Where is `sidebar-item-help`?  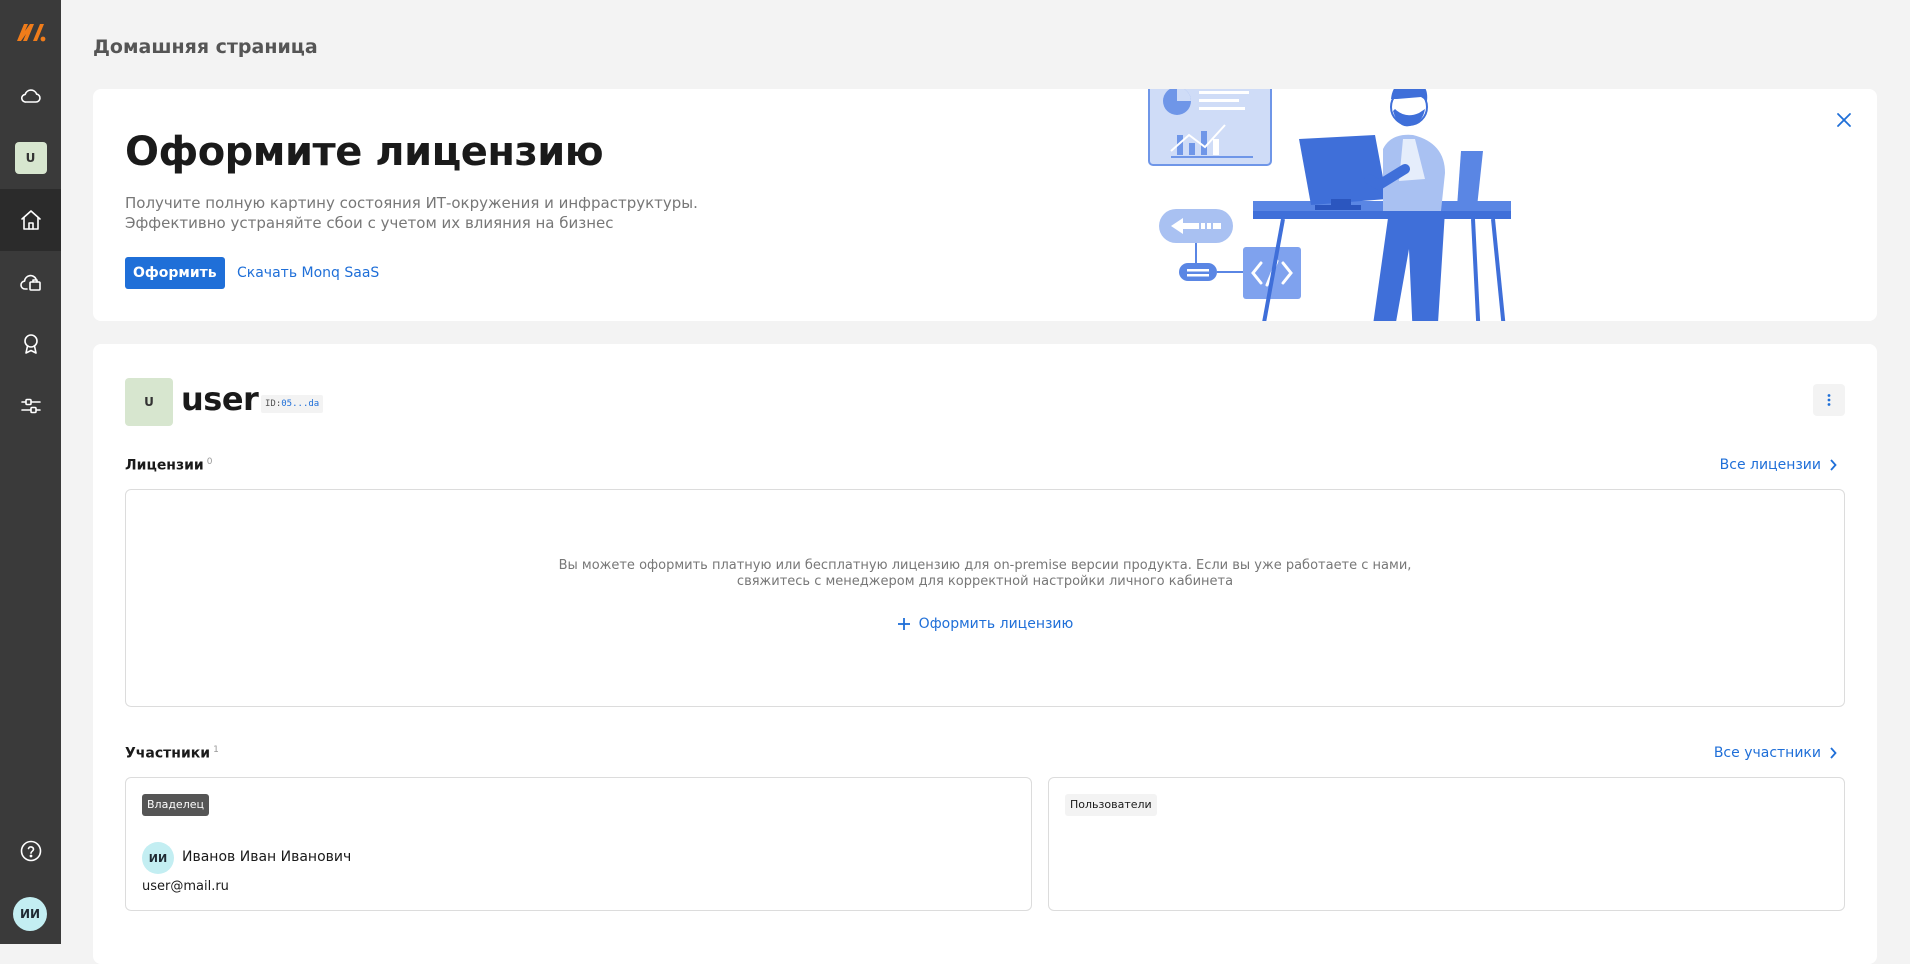
sidebar-item-help is located at coordinates (30, 851).